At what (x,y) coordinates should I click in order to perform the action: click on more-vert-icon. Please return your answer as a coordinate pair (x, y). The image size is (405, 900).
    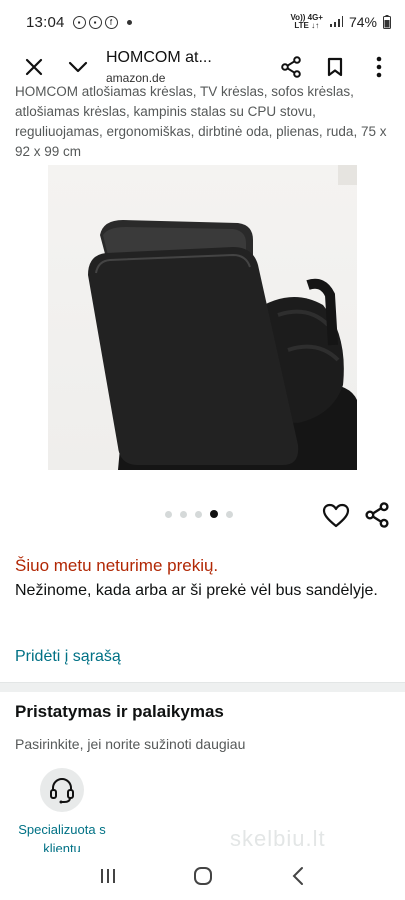
    Looking at the image, I should click on (379, 67).